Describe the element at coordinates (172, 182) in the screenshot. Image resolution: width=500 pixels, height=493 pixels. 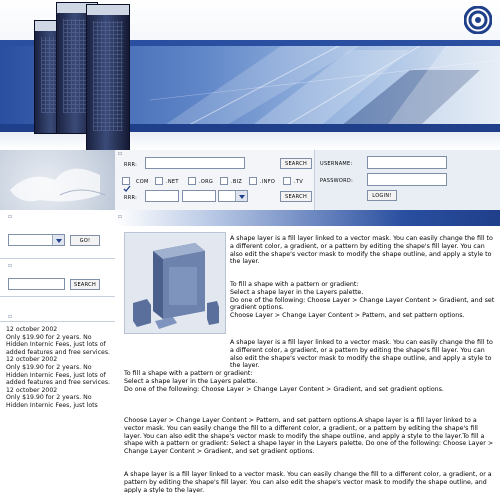
I see `domain-label-net: .NET` at that location.